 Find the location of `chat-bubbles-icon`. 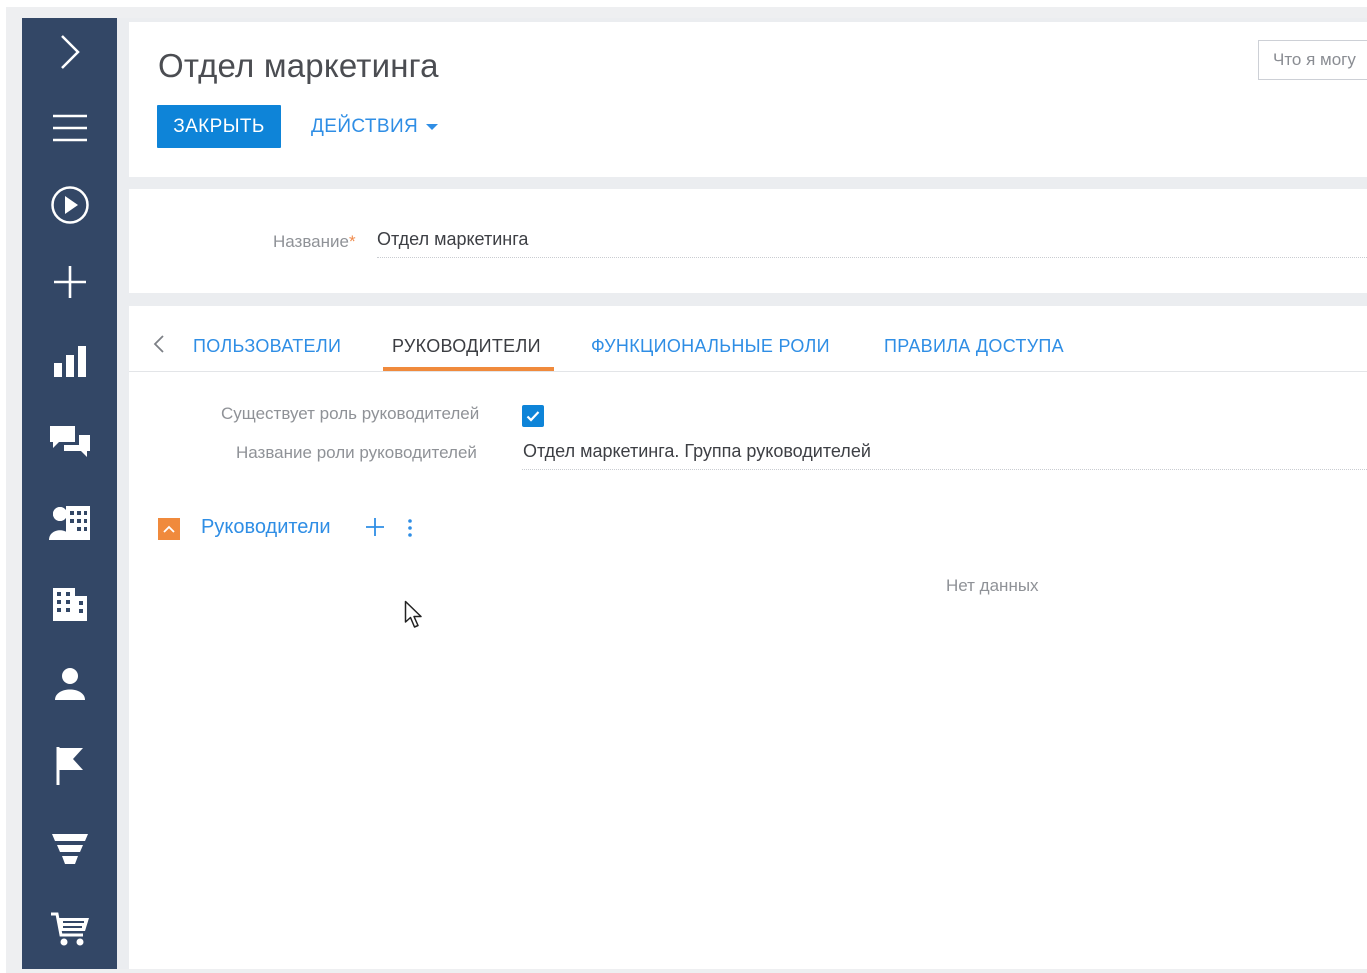

chat-bubbles-icon is located at coordinates (69, 441).